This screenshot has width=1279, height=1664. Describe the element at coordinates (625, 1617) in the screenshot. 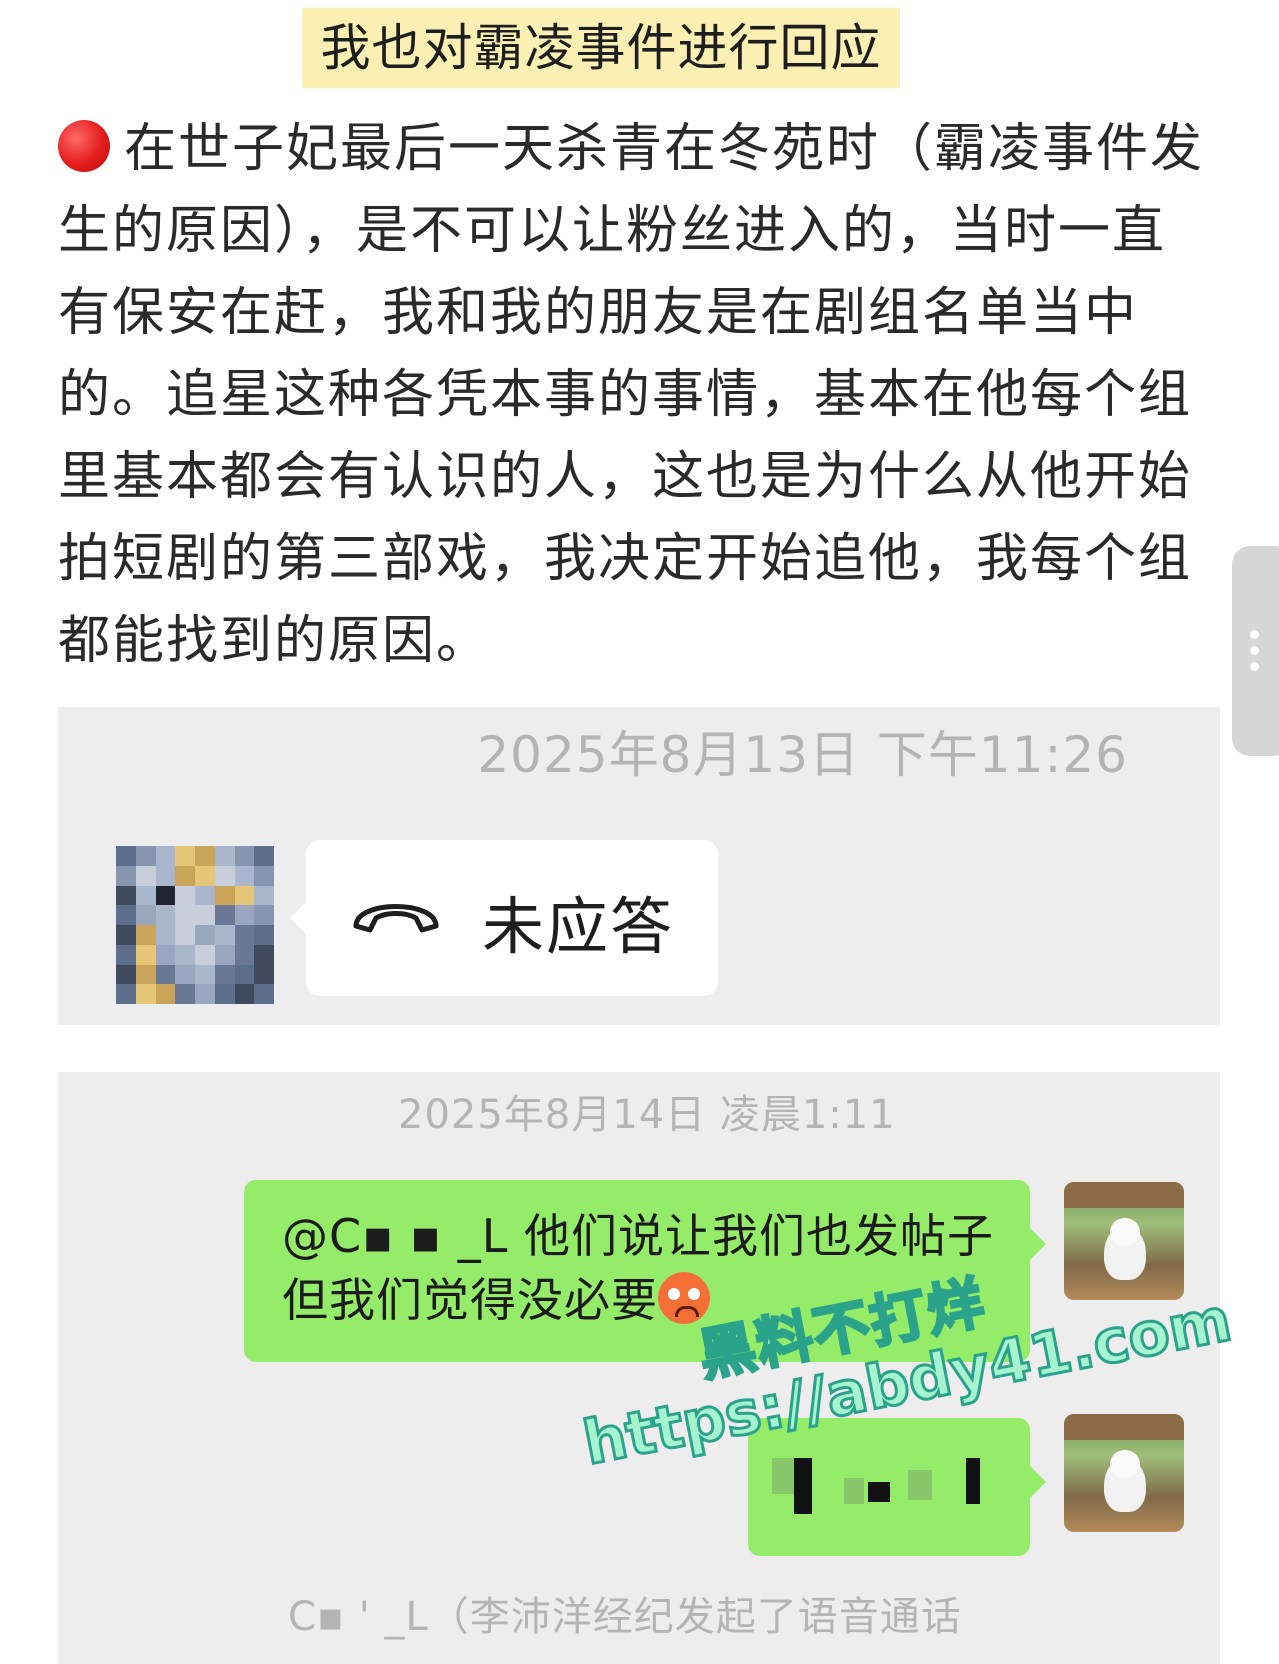

I see `voice-call-system-message: C▪ ' _L（李沛洋经纪发起了语音通话` at that location.